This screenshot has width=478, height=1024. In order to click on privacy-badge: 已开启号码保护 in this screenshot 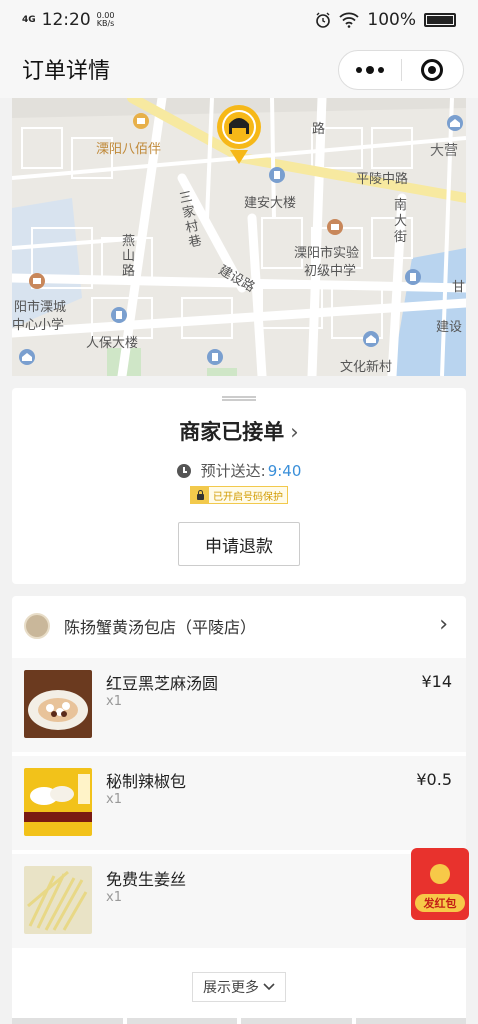, I will do `click(239, 495)`.